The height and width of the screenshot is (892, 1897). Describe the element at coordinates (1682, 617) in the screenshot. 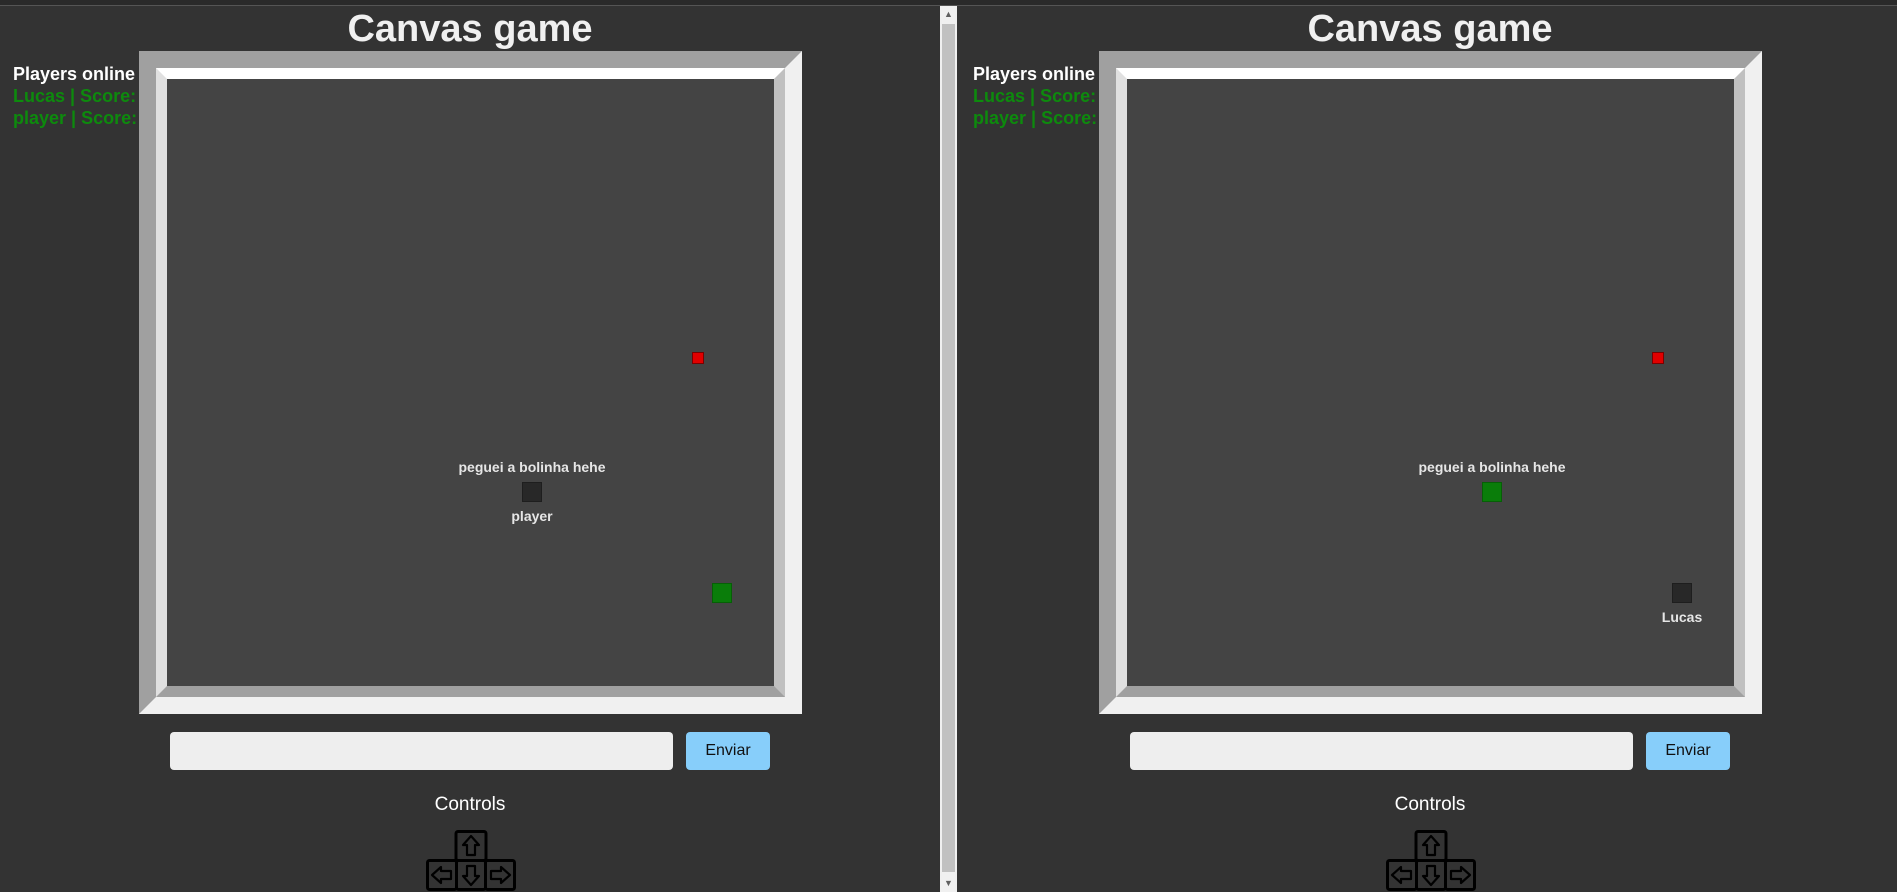

I see `player-nickname: Lucas` at that location.